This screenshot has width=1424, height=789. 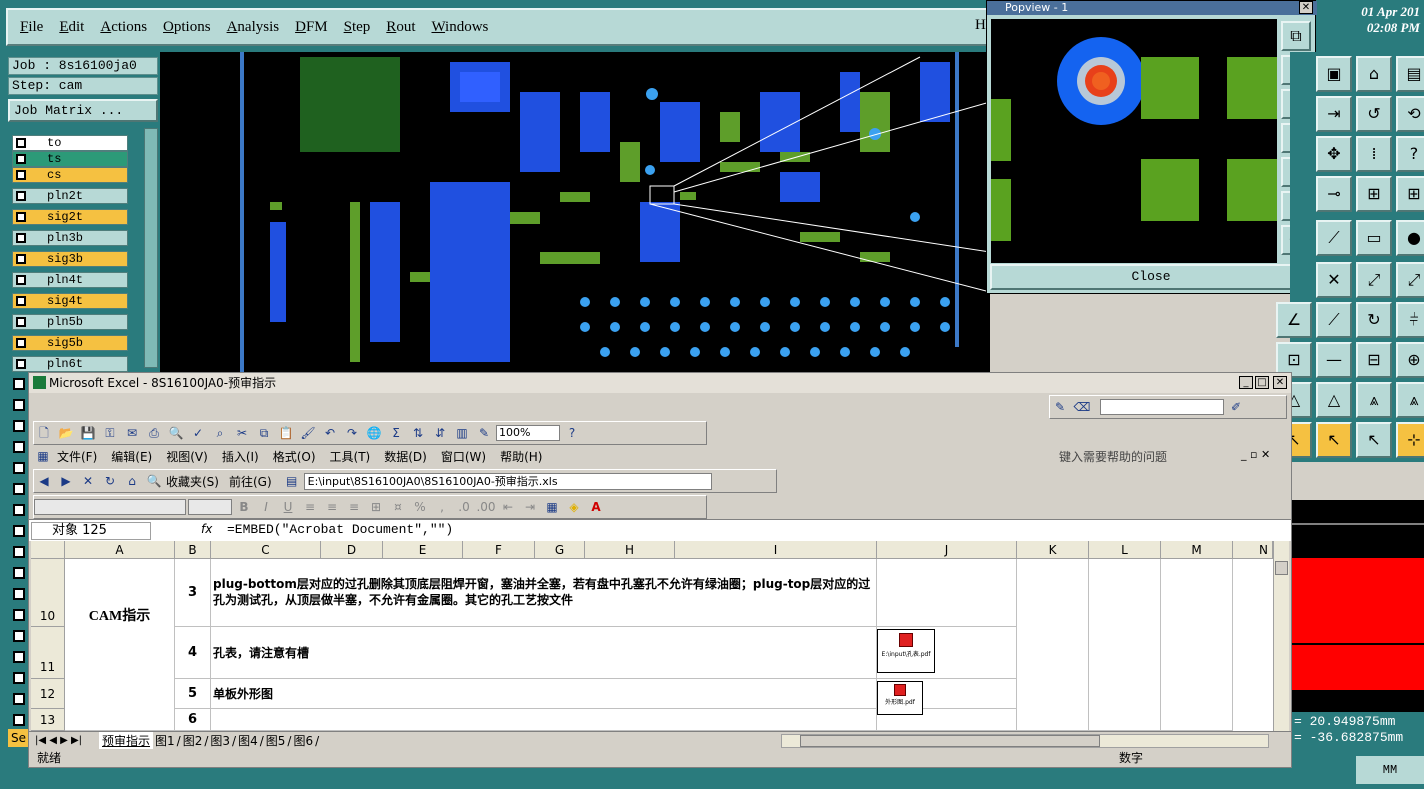 What do you see at coordinates (308, 433) in the screenshot?
I see `format-painter-icon: 🖌` at bounding box center [308, 433].